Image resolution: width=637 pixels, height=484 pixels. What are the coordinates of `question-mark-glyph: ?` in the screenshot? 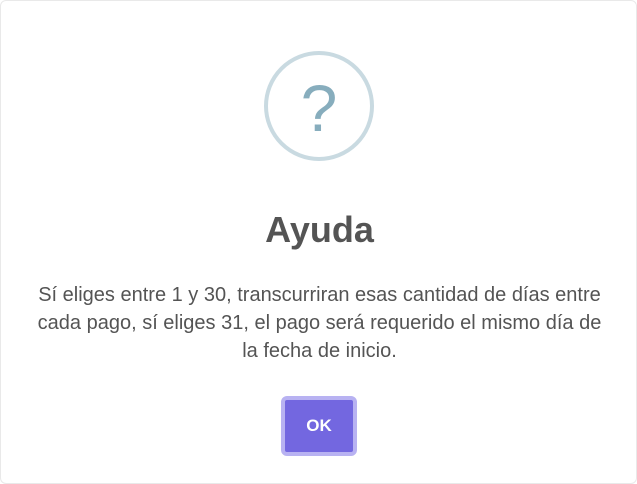 It's located at (319, 108).